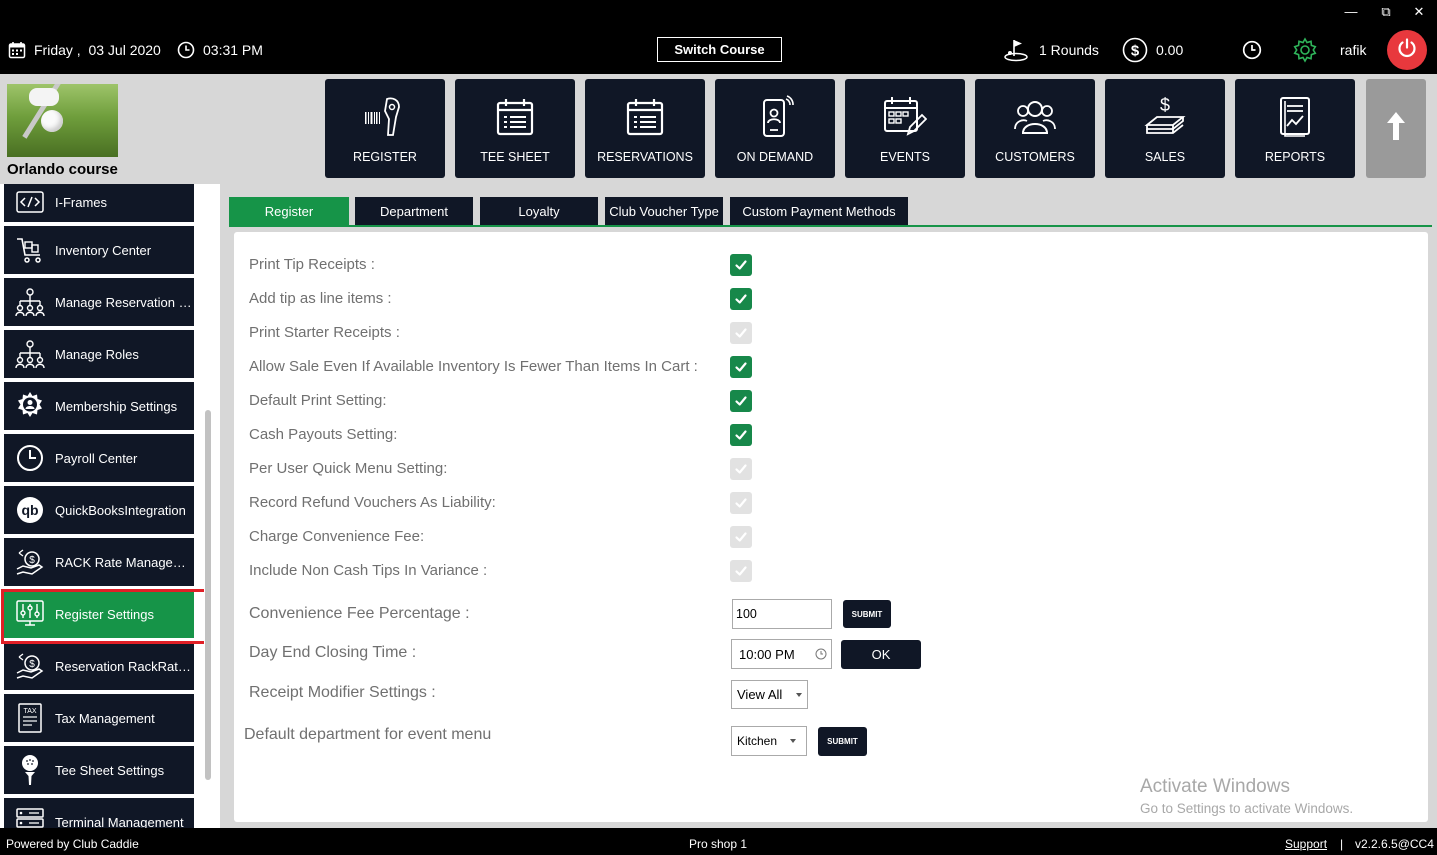  Describe the element at coordinates (782, 614) in the screenshot. I see `convenience-fee-input: 100` at that location.